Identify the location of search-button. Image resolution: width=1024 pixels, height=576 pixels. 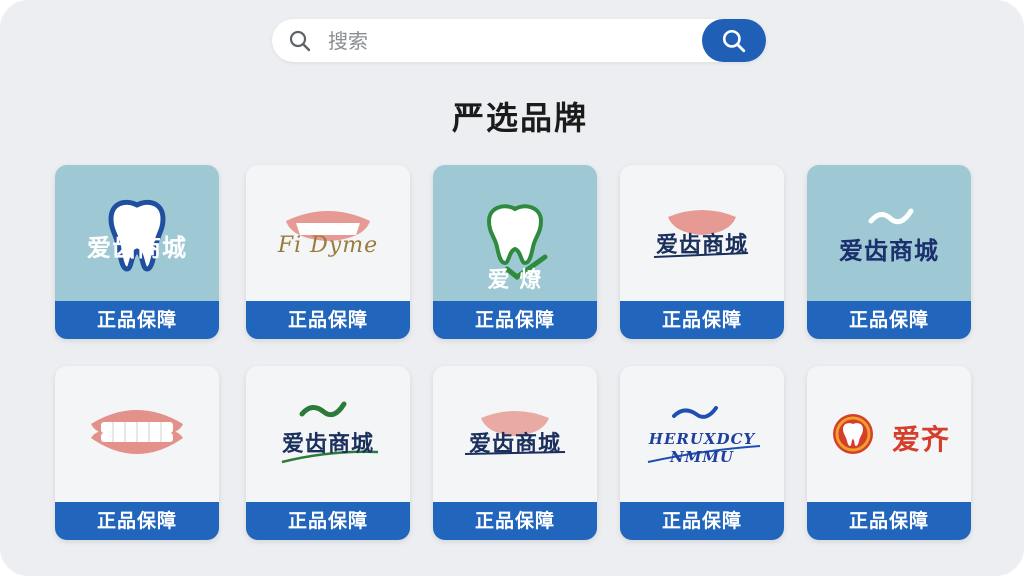
(734, 40).